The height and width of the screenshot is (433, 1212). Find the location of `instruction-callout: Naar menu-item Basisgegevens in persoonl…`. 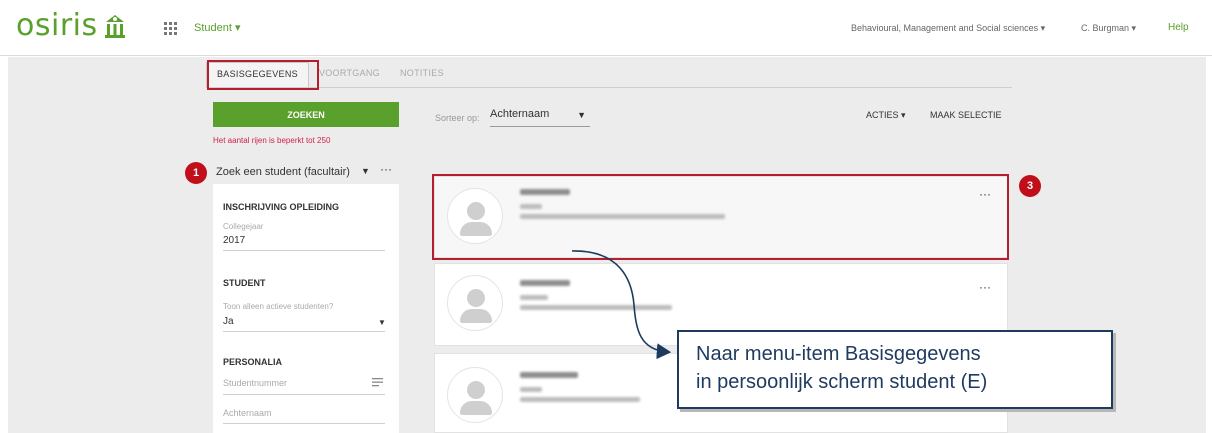

instruction-callout: Naar menu-item Basisgegevens in persoonl… is located at coordinates (895, 369).